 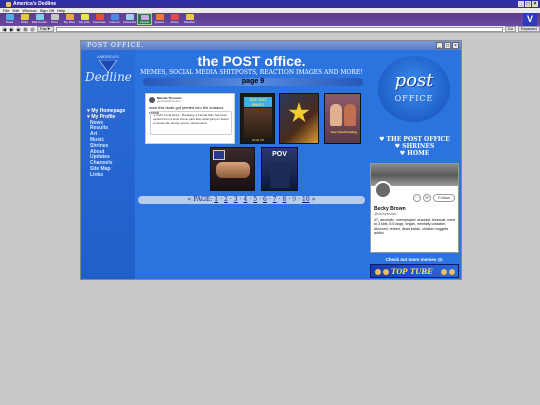 I want to click on toolbar-mail-center-button: Mail Center, so click(x=39, y=19).